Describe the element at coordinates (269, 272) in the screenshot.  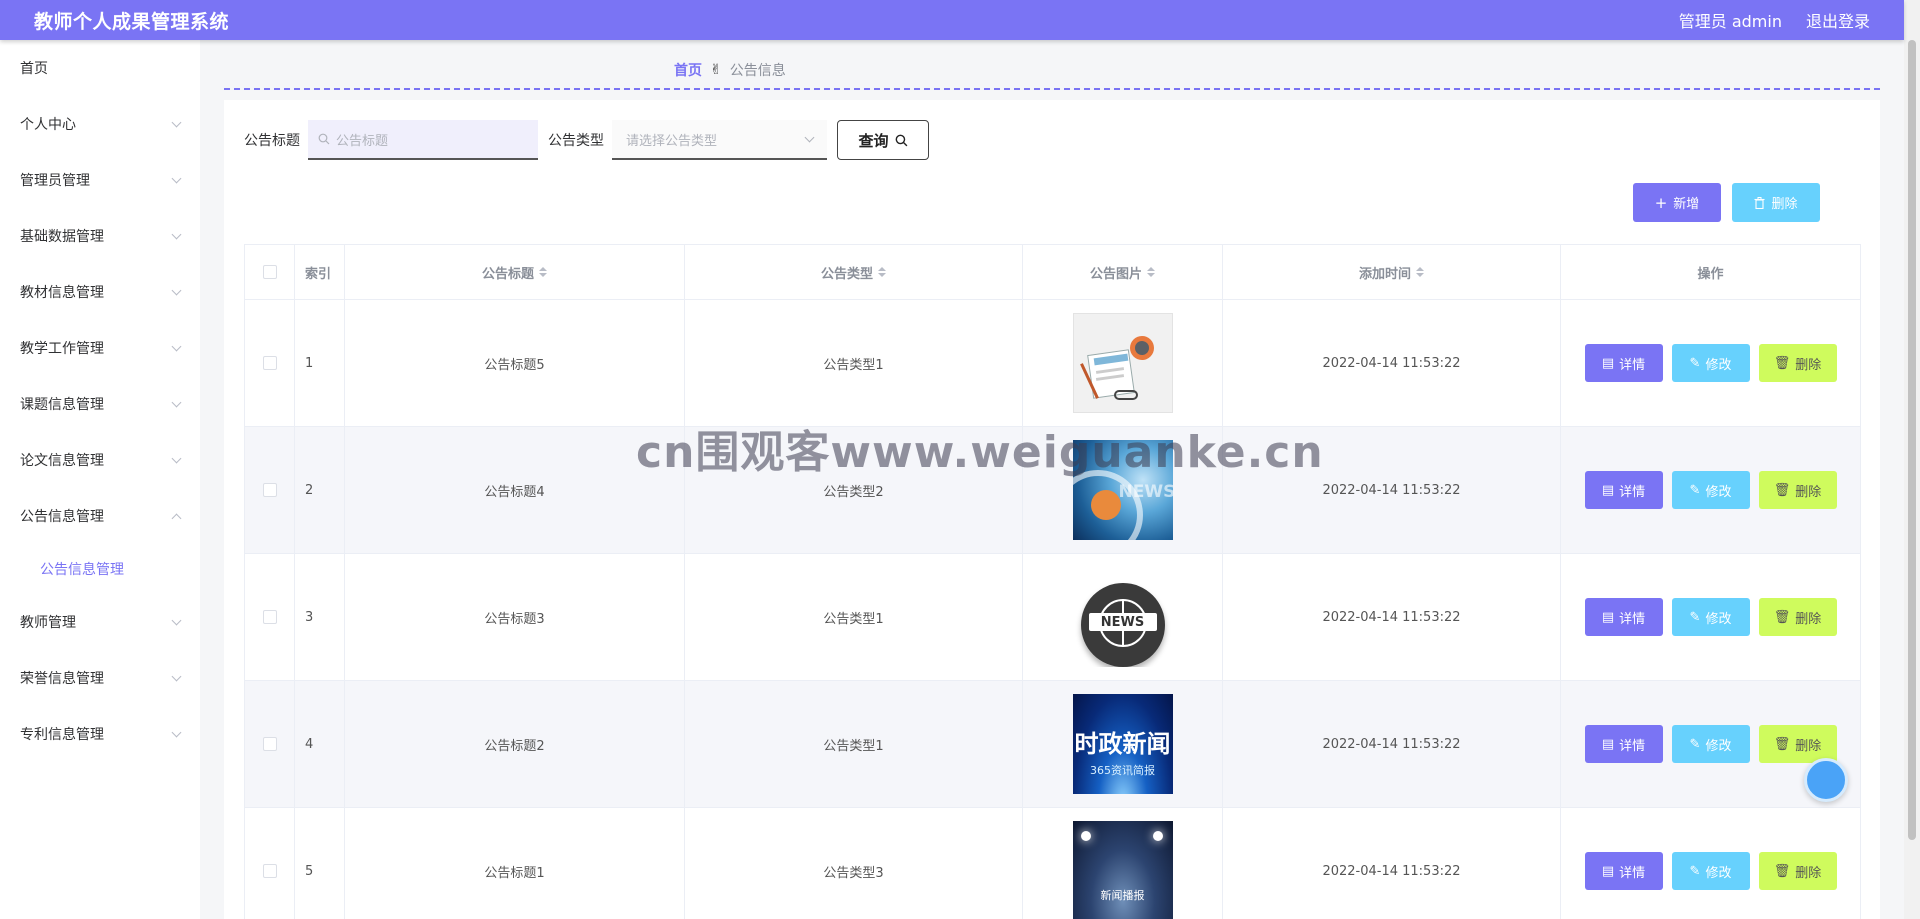
I see `select-all-checkbox` at that location.